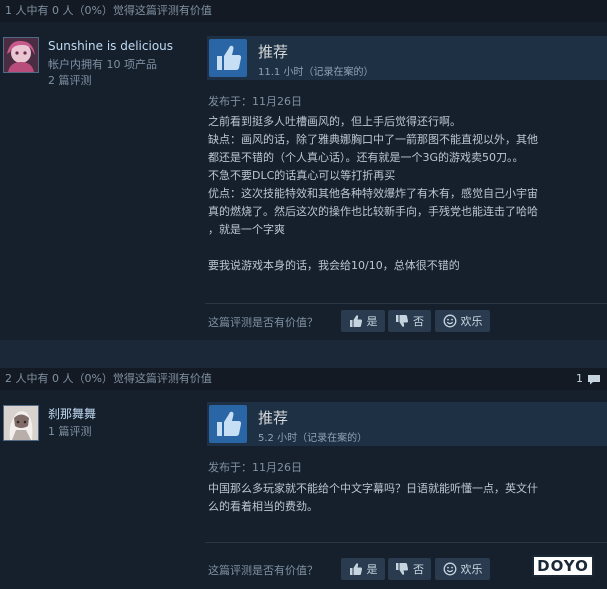 The width and height of the screenshot is (607, 589). I want to click on comment-count: 1, so click(588, 379).